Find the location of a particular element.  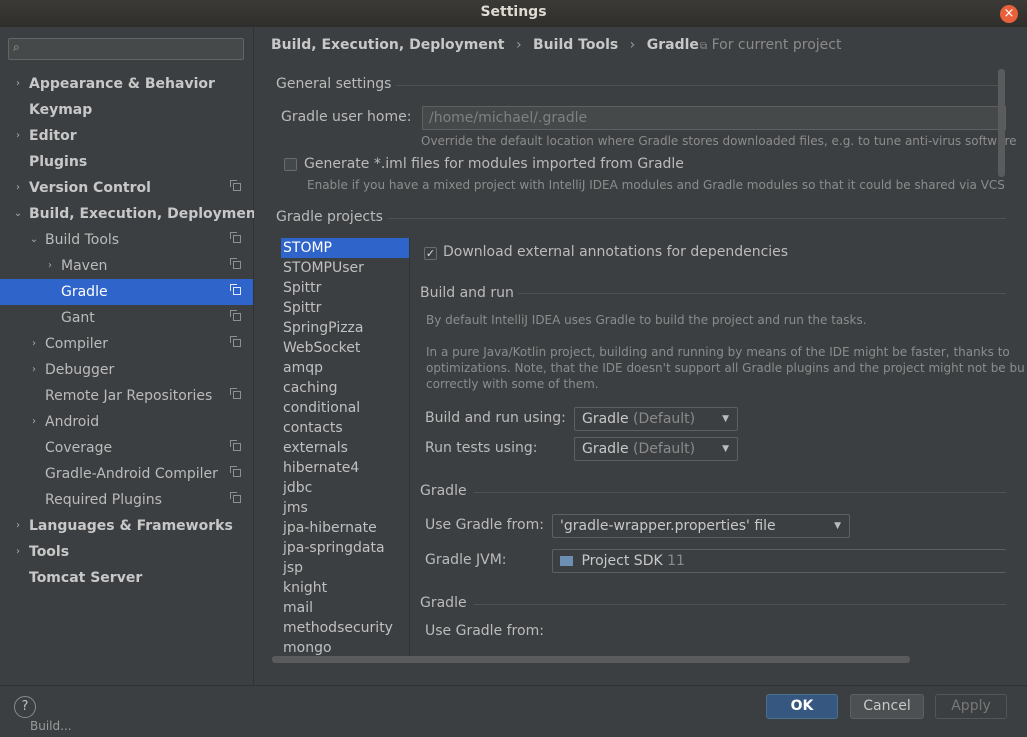

project-list-item: jdbc is located at coordinates (345, 488).